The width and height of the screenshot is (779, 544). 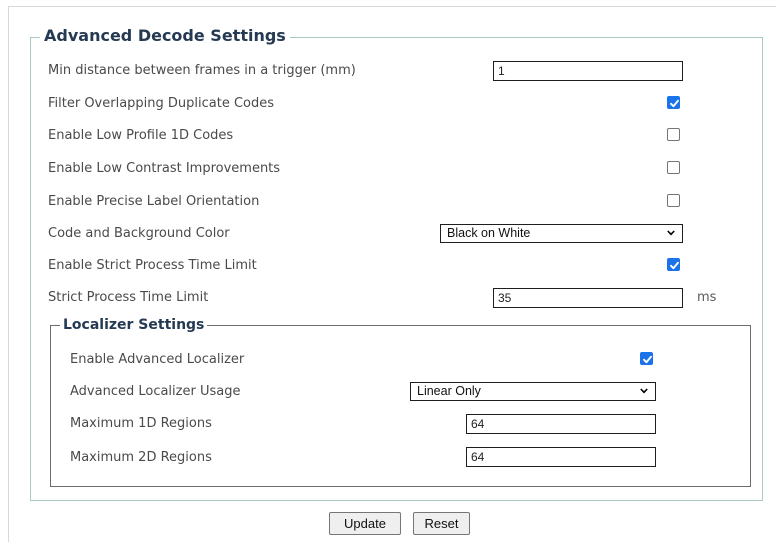 I want to click on advanced-localizer-usage-value: Linear Only, so click(x=449, y=391).